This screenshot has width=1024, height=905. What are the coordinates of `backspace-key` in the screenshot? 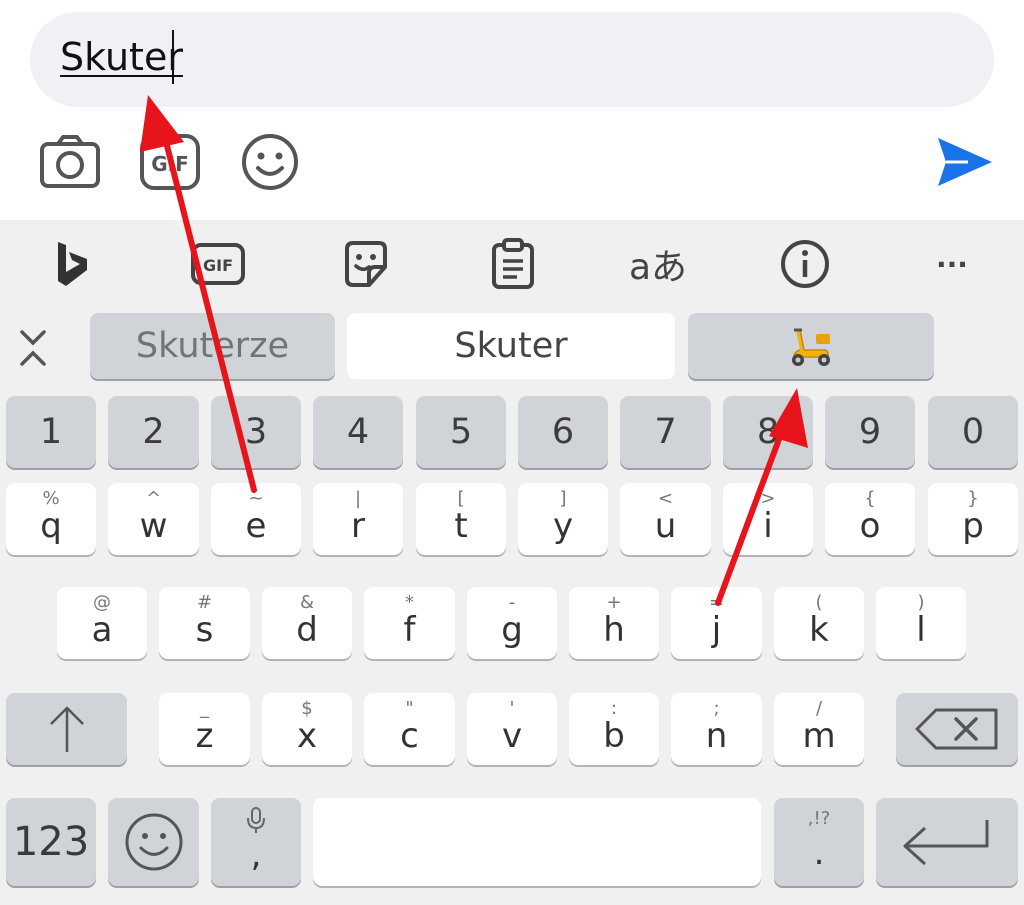 It's located at (957, 729).